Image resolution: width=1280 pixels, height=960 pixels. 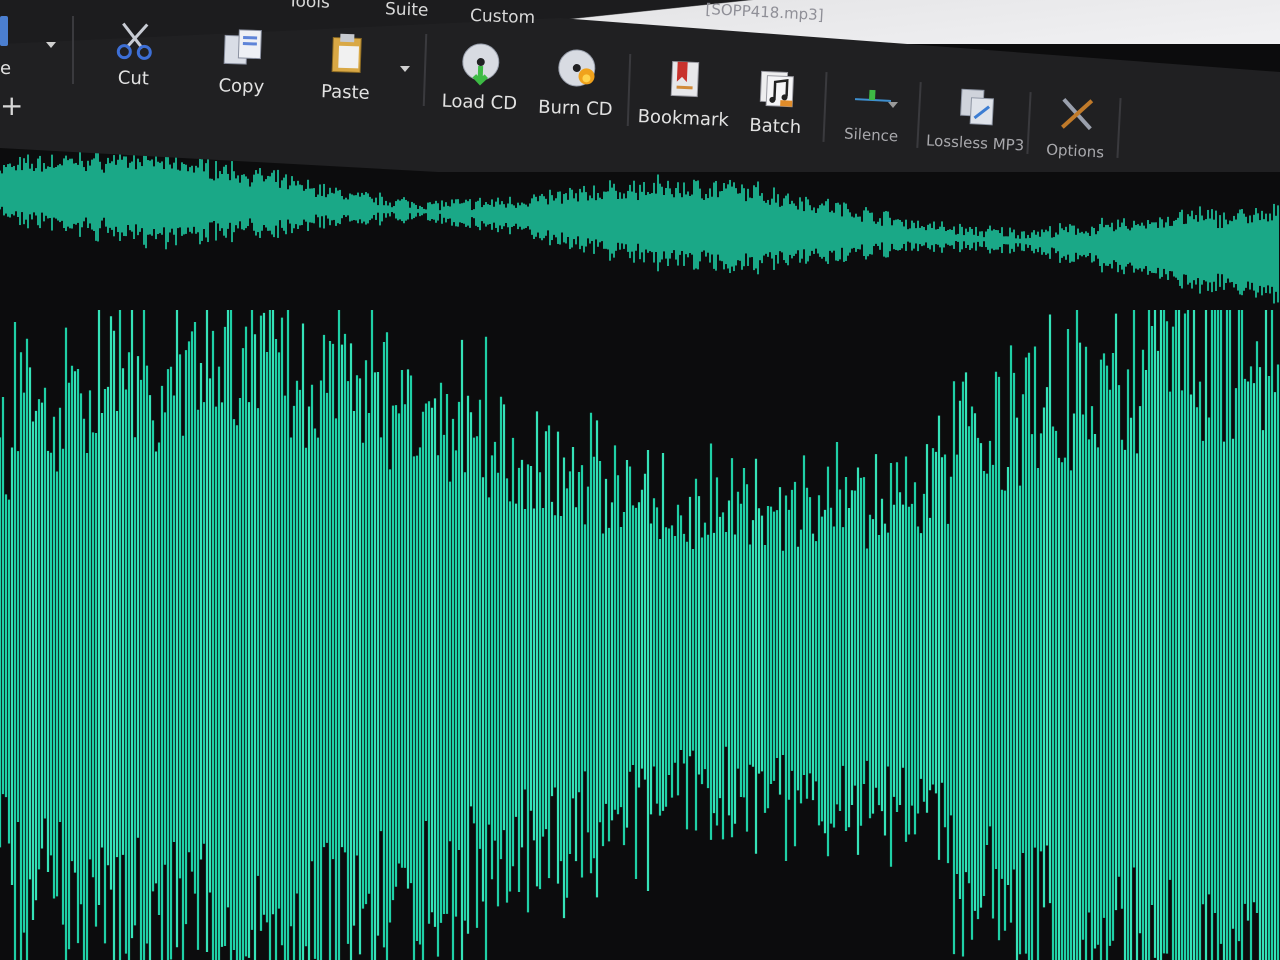 I want to click on tools-options-icon, so click(x=1077, y=114).